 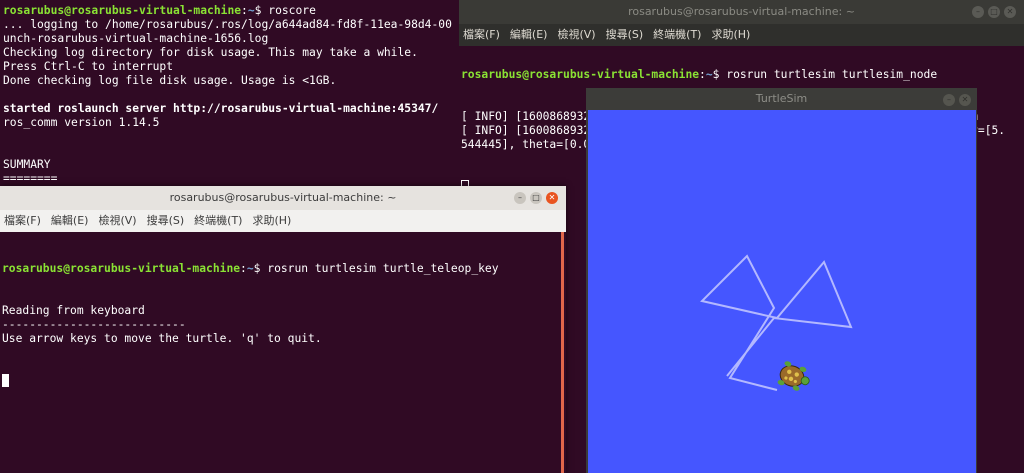 I want to click on terminal-cursor, so click(x=5, y=380).